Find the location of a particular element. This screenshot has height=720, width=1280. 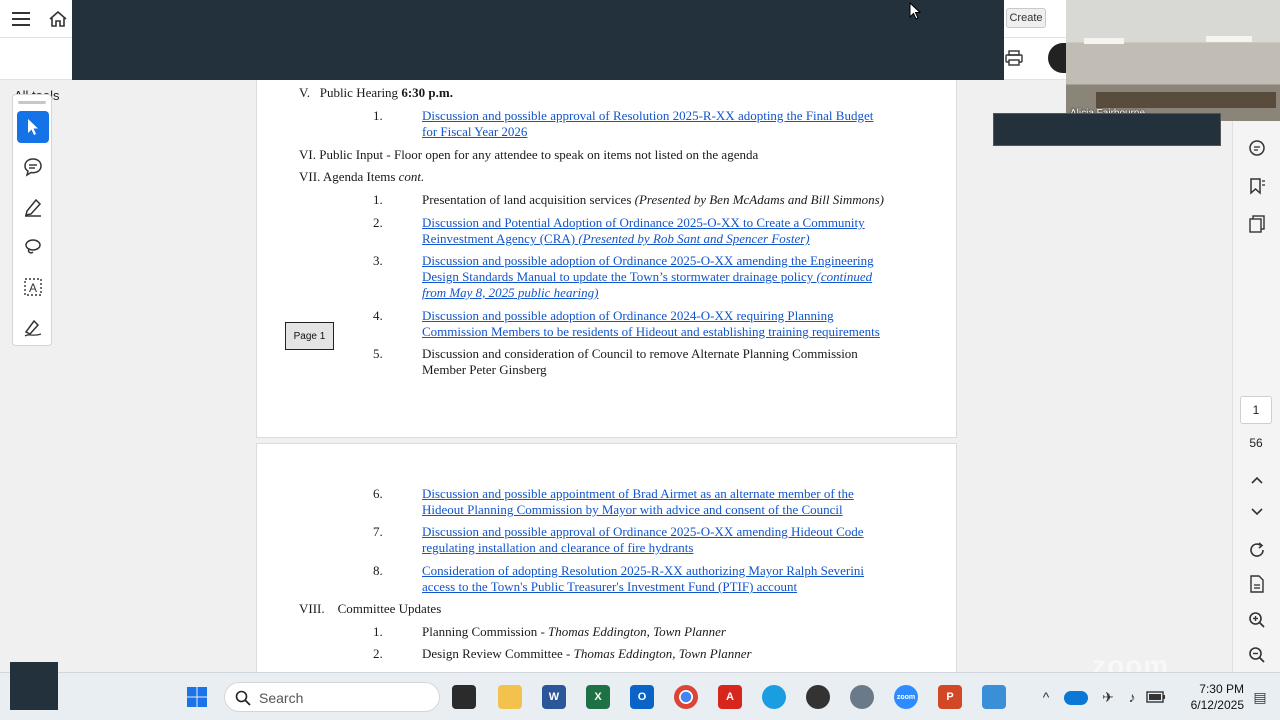

page-number-label: Page 1 is located at coordinates (309, 336).